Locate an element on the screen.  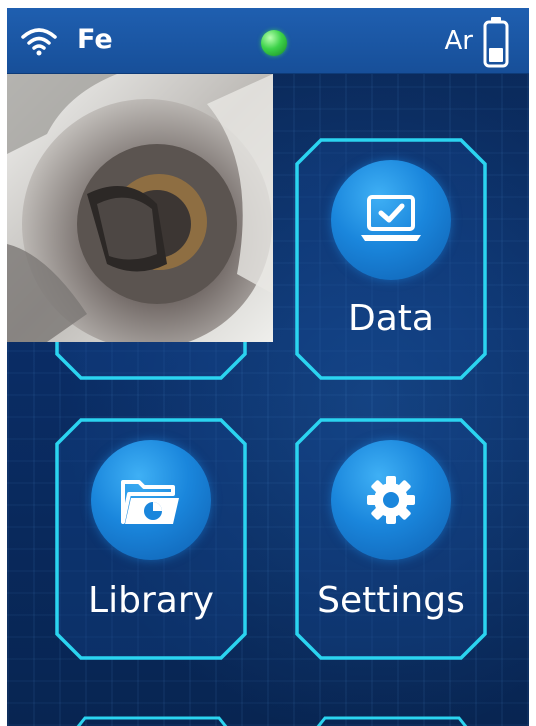
settings-label: Settings is located at coordinates (391, 600).